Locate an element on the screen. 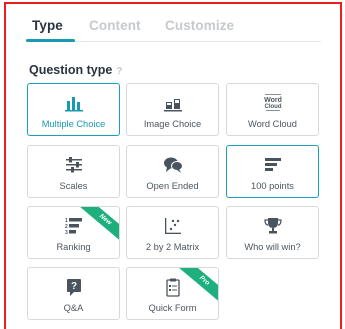  bar-chart-icon is located at coordinates (73, 104).